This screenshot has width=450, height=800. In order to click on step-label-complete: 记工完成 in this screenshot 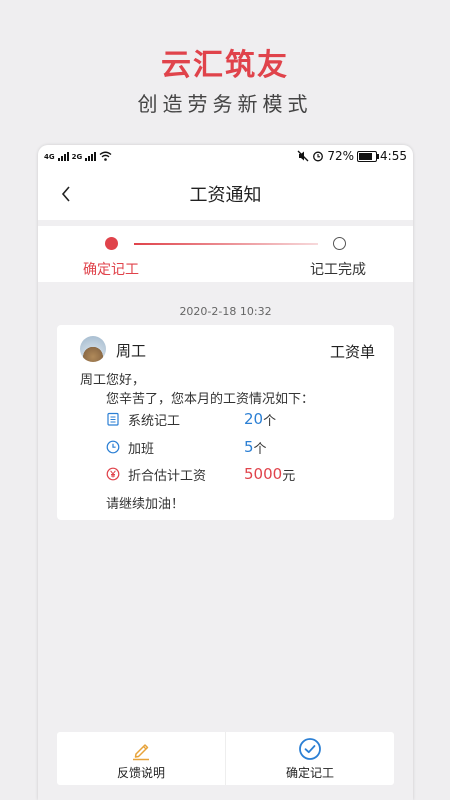, I will do `click(338, 270)`.